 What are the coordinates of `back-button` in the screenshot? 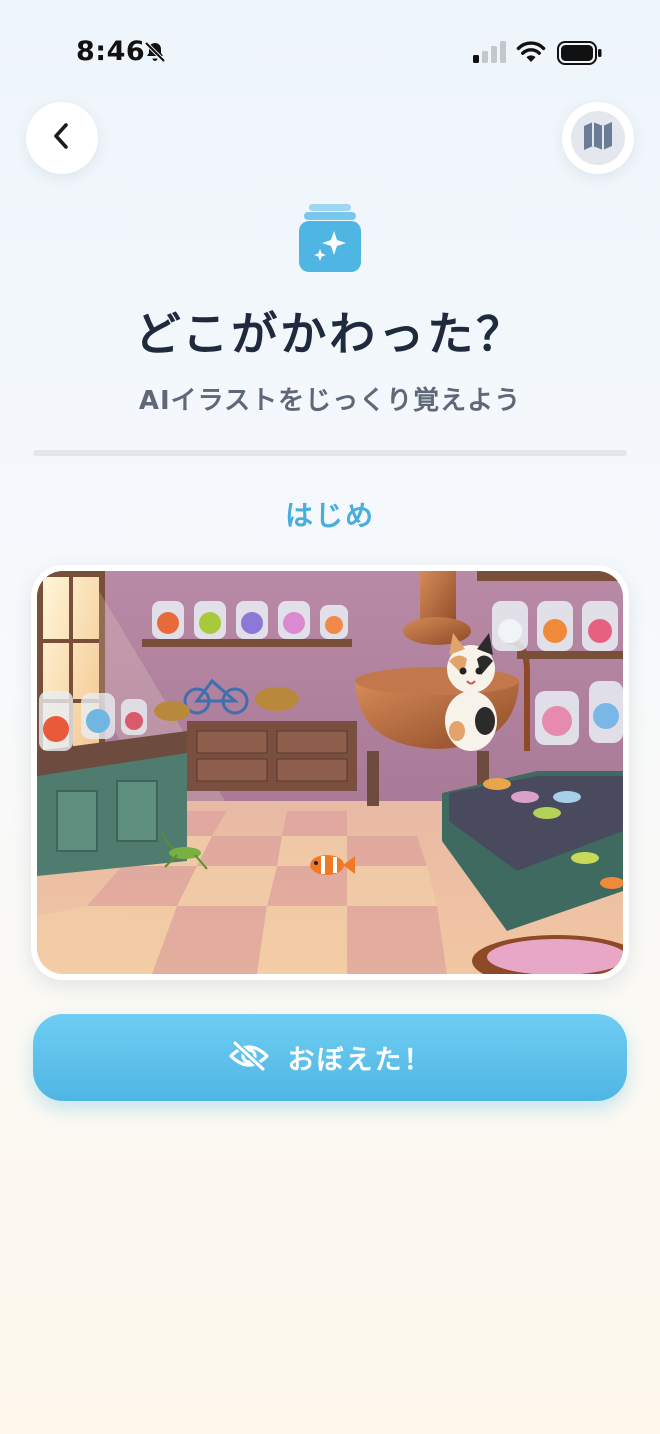 It's located at (62, 138).